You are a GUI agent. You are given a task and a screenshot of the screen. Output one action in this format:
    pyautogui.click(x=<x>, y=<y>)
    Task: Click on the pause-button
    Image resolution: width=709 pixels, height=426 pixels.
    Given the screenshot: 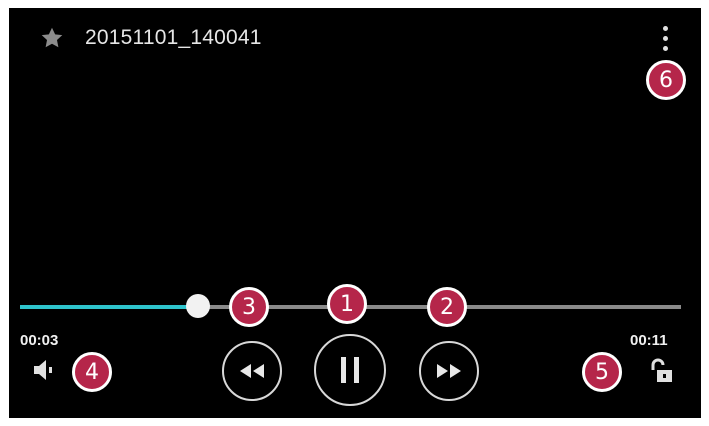 What is the action you would take?
    pyautogui.click(x=350, y=370)
    